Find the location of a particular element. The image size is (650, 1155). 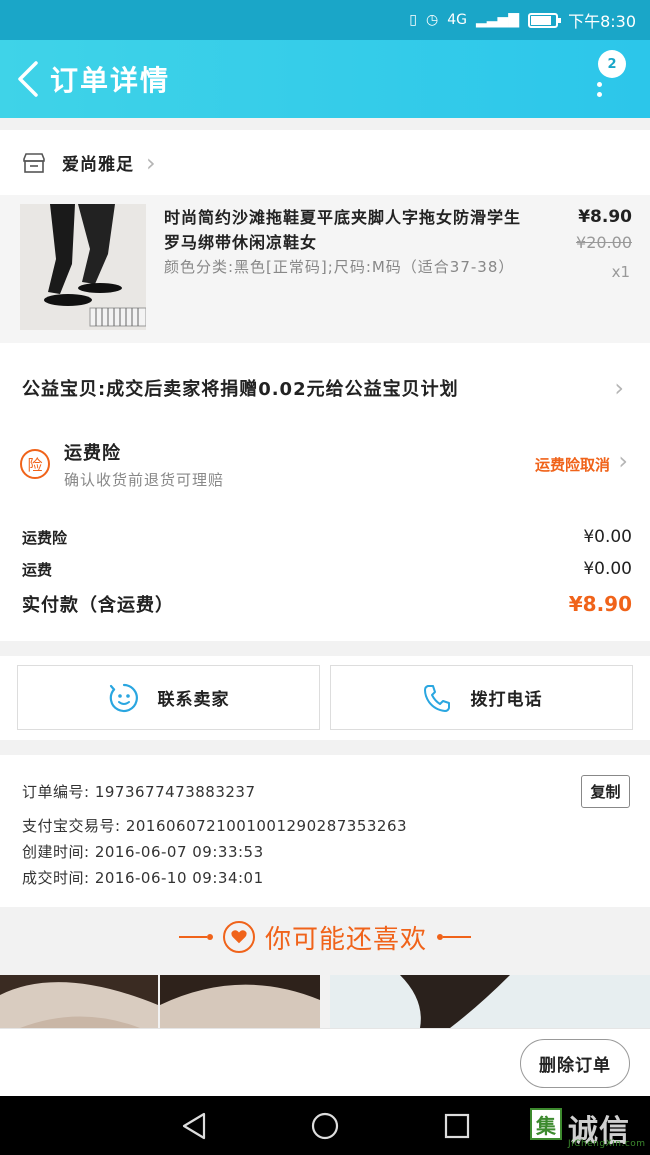

back-icon is located at coordinates (28, 79).